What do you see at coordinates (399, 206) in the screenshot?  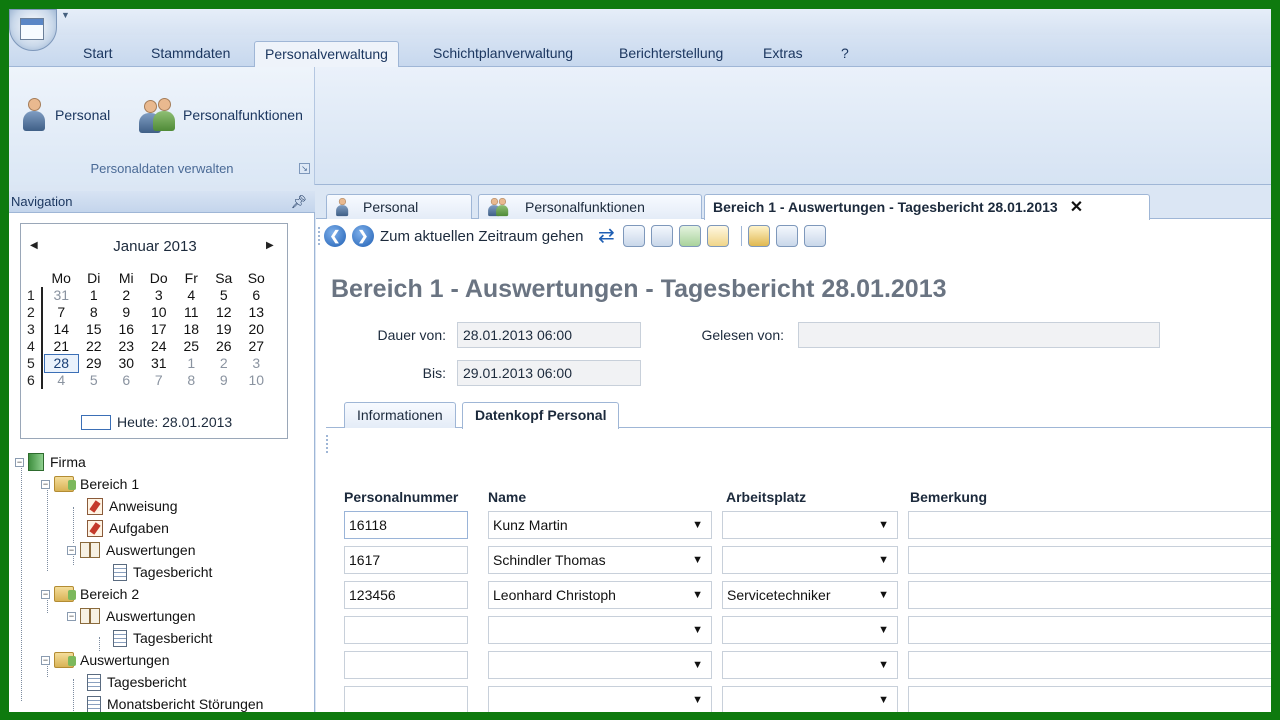 I see `doc-tab-personal: Personal` at bounding box center [399, 206].